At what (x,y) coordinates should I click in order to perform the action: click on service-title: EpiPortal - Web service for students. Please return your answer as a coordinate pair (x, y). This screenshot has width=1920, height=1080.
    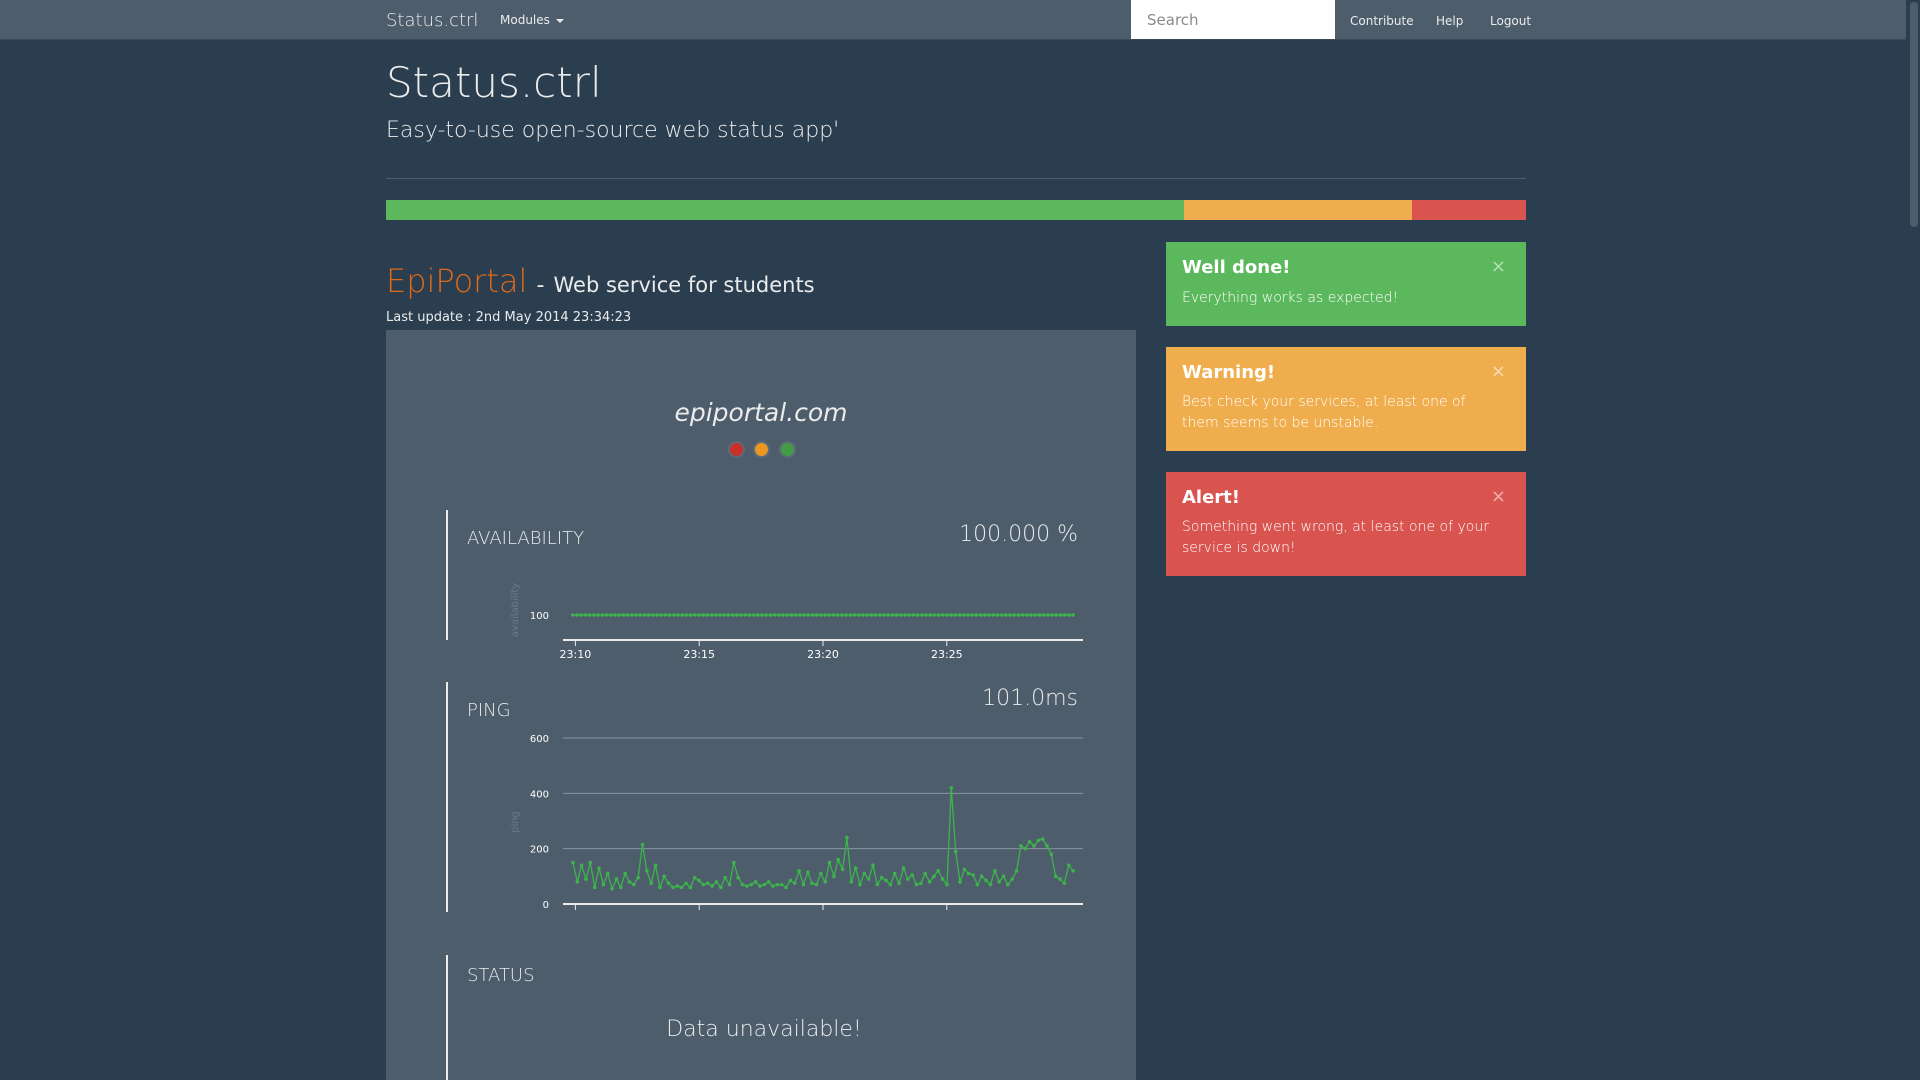
    Looking at the image, I should click on (600, 281).